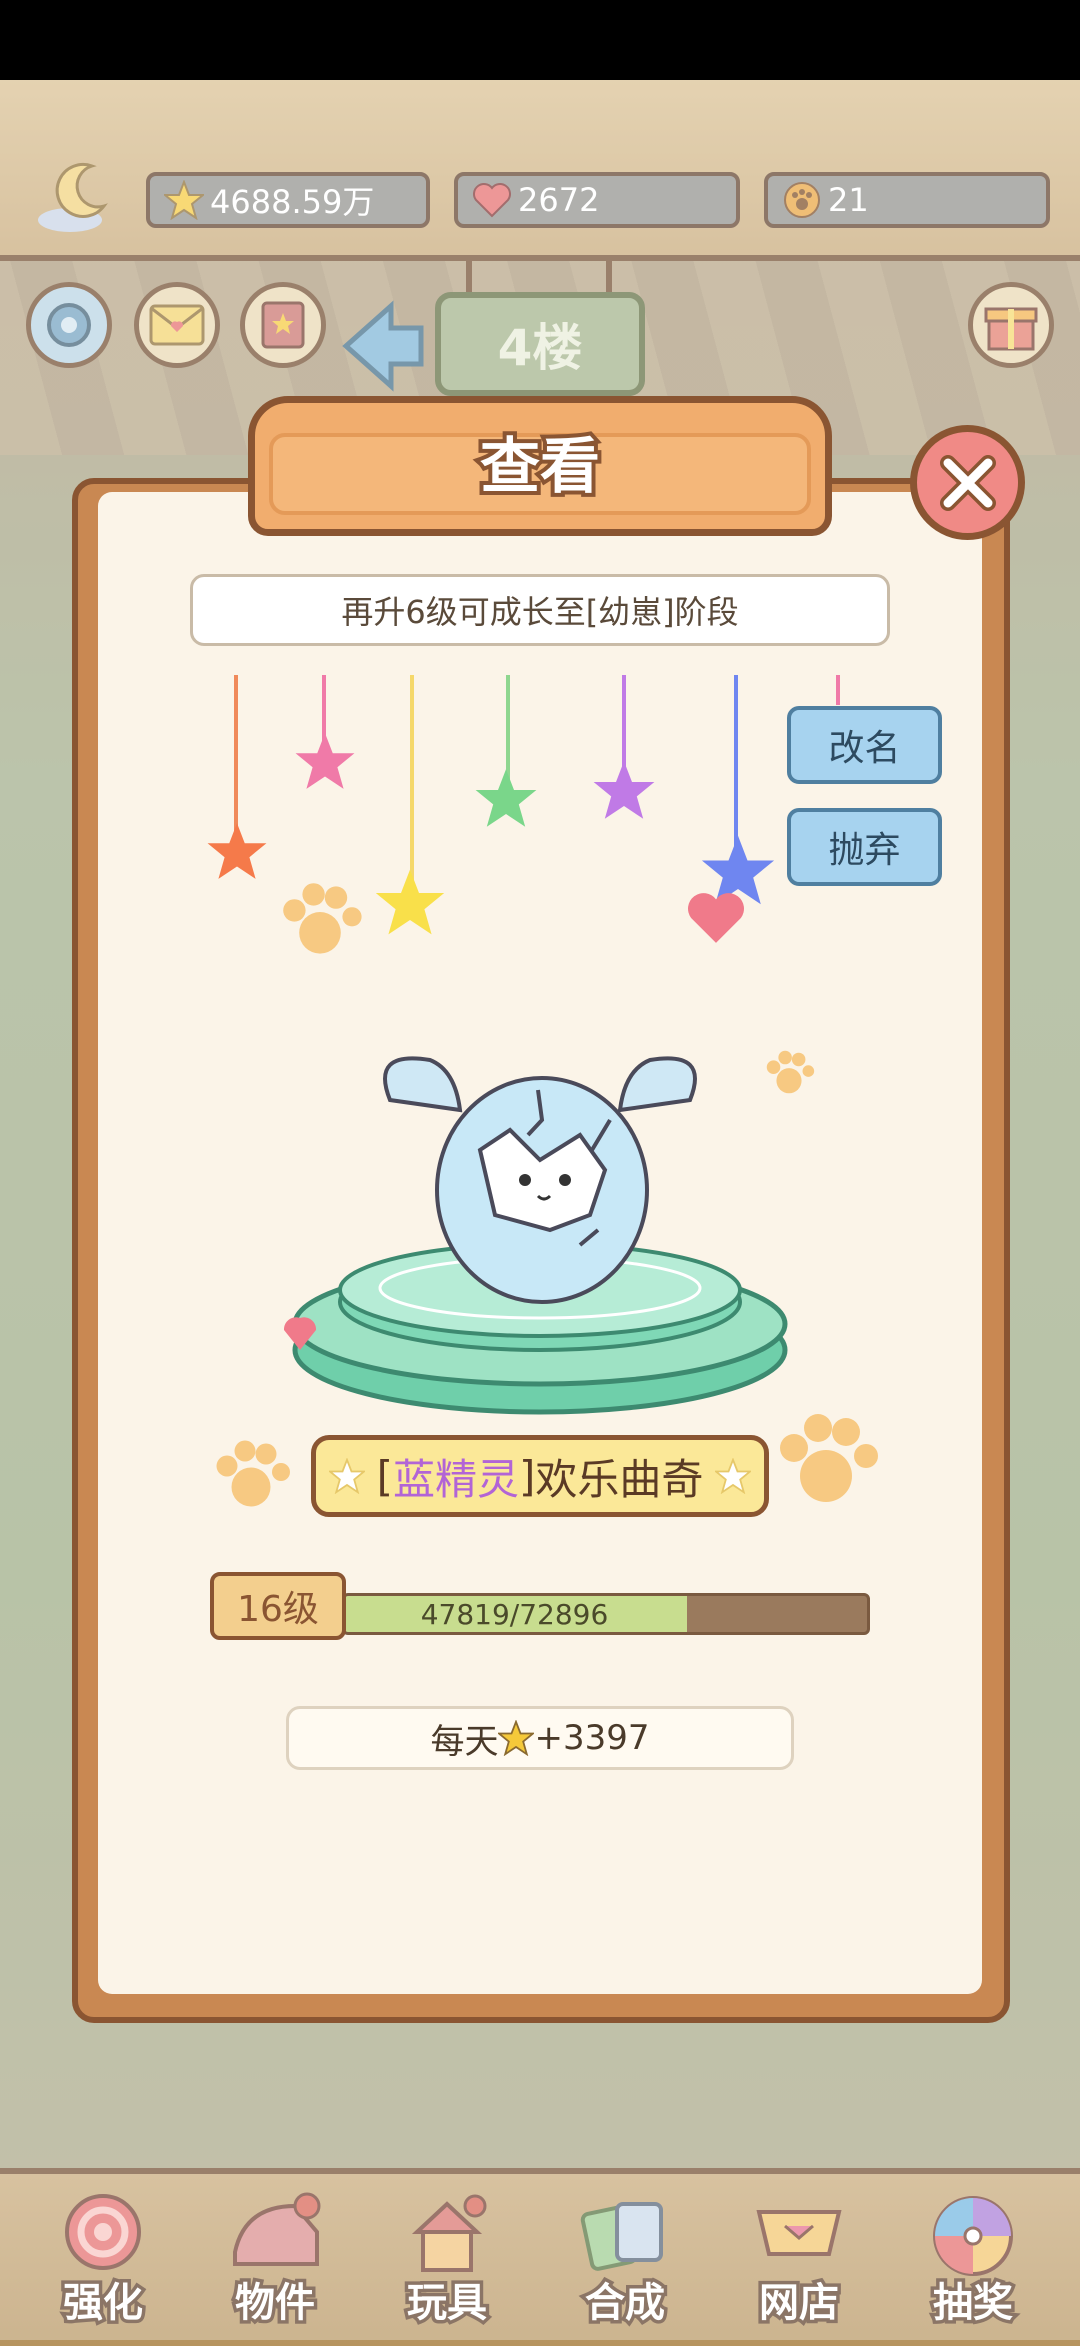  What do you see at coordinates (619, 1479) in the screenshot?
I see `pet-nickname: 欢乐曲奇` at bounding box center [619, 1479].